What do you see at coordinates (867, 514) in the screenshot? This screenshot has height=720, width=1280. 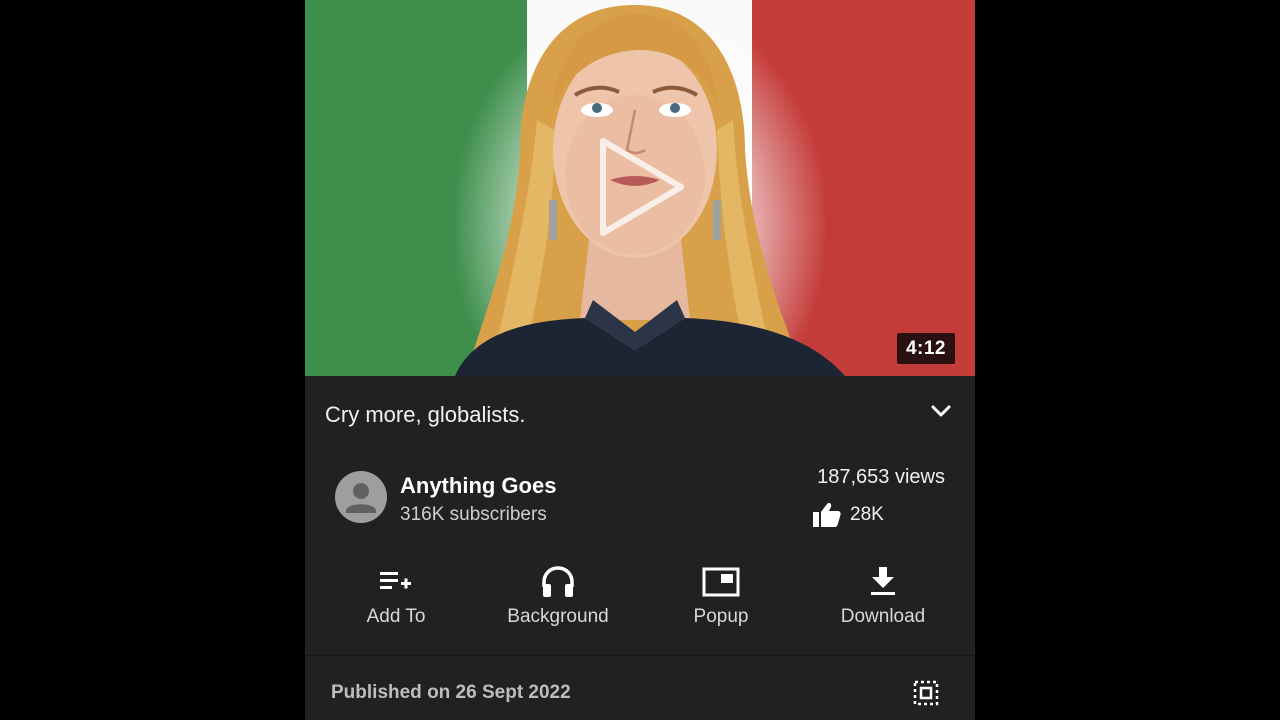 I see `like-count-value: 28K` at bounding box center [867, 514].